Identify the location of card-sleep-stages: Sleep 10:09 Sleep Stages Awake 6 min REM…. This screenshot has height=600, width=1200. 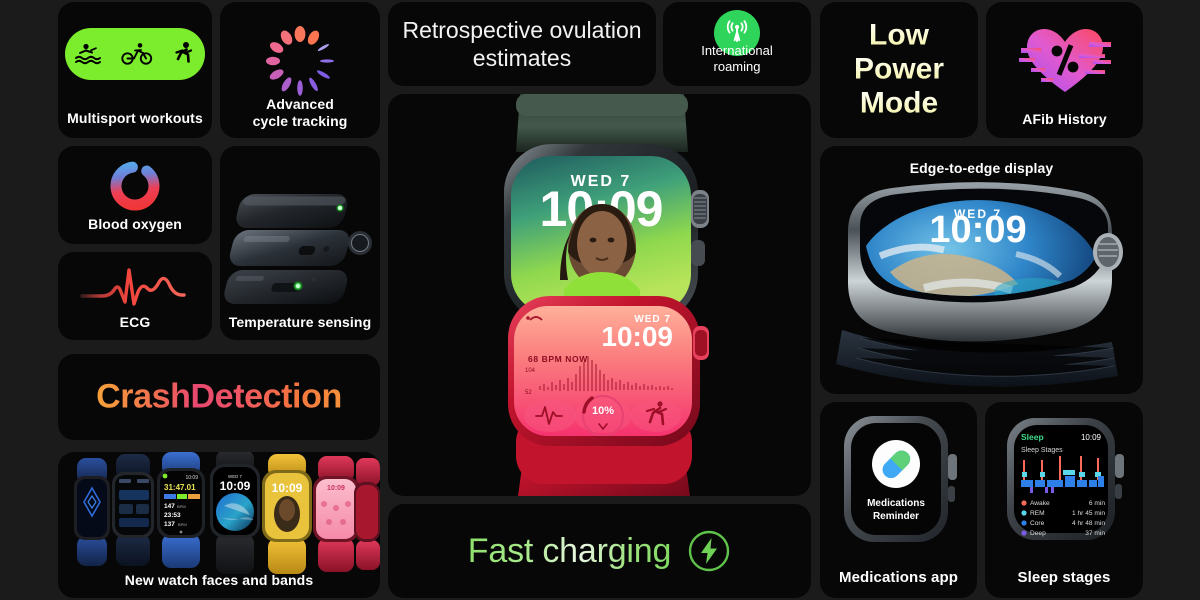
(1064, 500).